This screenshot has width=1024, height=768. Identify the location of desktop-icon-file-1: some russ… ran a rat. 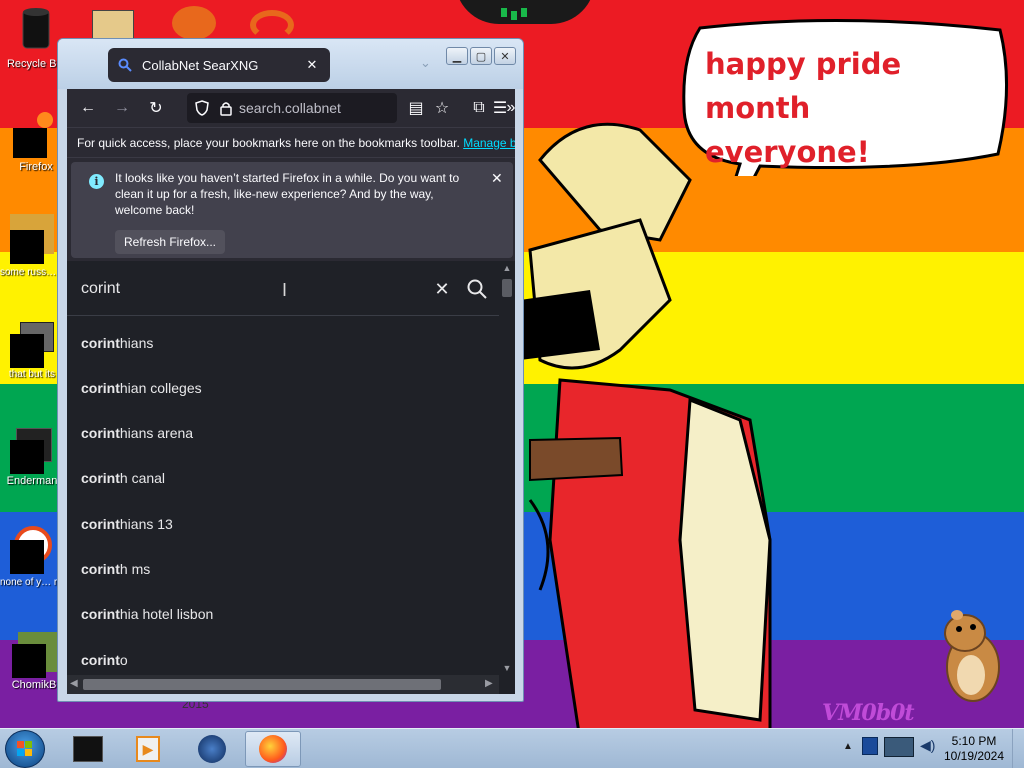
(32, 246).